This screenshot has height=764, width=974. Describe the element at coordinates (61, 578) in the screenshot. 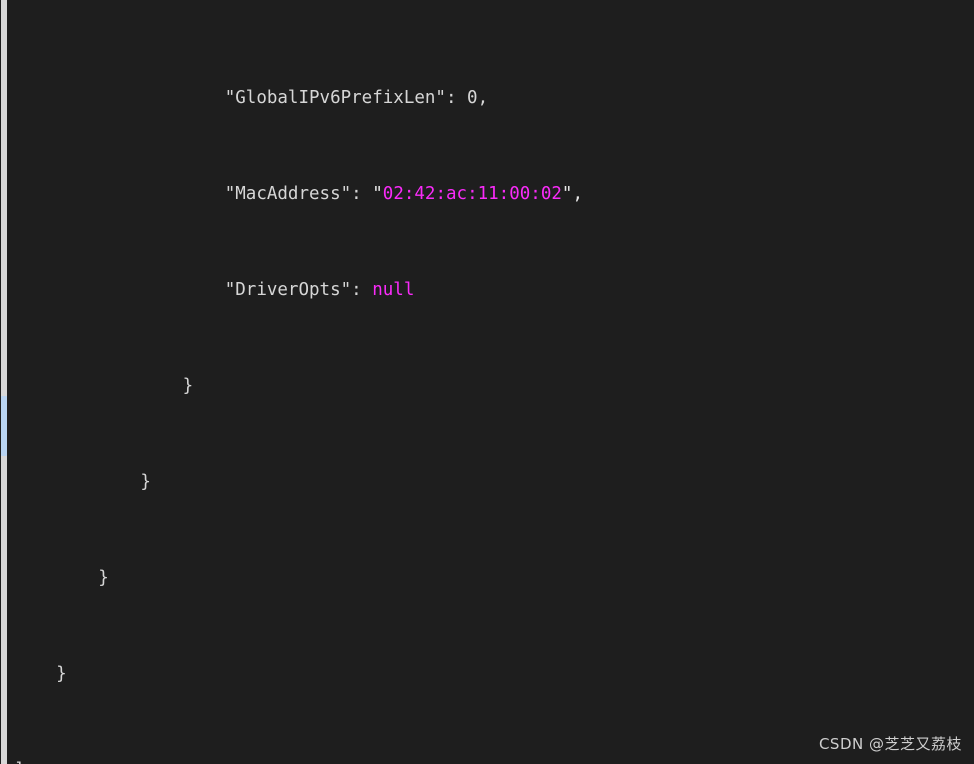

I see `json-brace-3: }` at that location.